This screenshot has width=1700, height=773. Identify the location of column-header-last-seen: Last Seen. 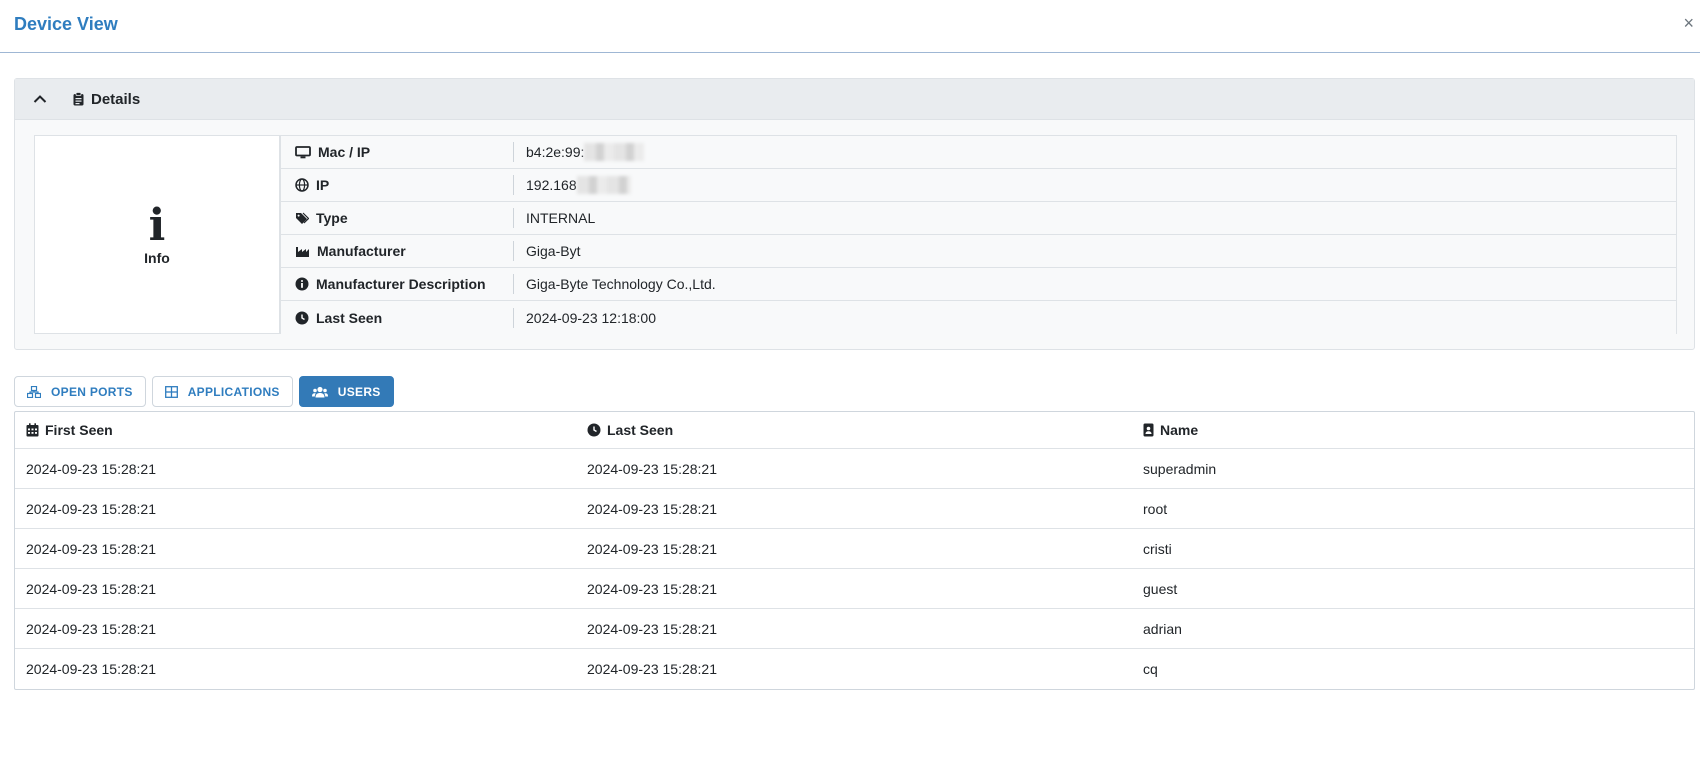
(853, 430).